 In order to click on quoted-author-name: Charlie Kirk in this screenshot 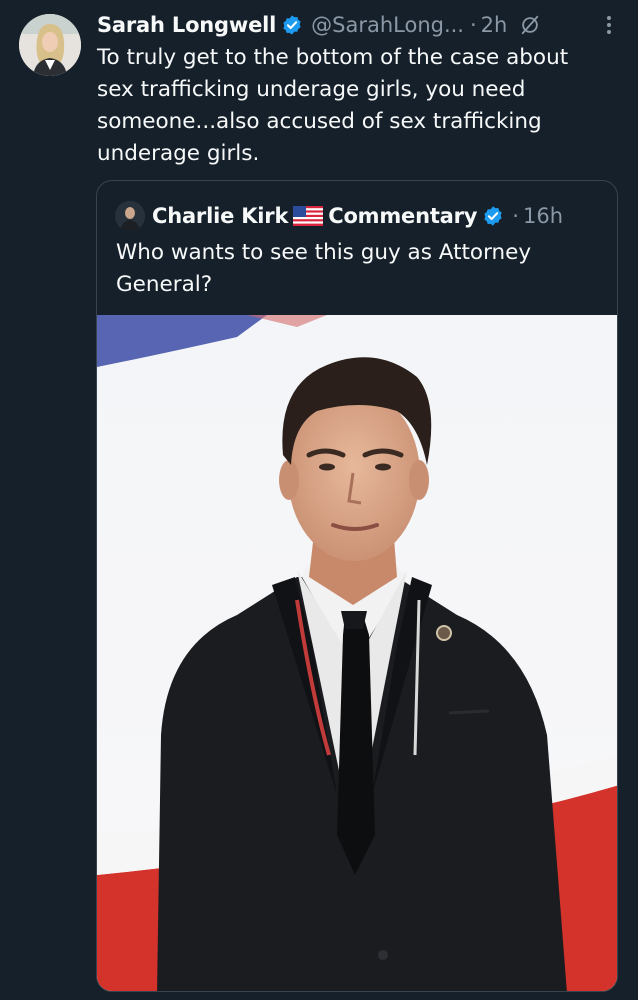, I will do `click(220, 216)`.